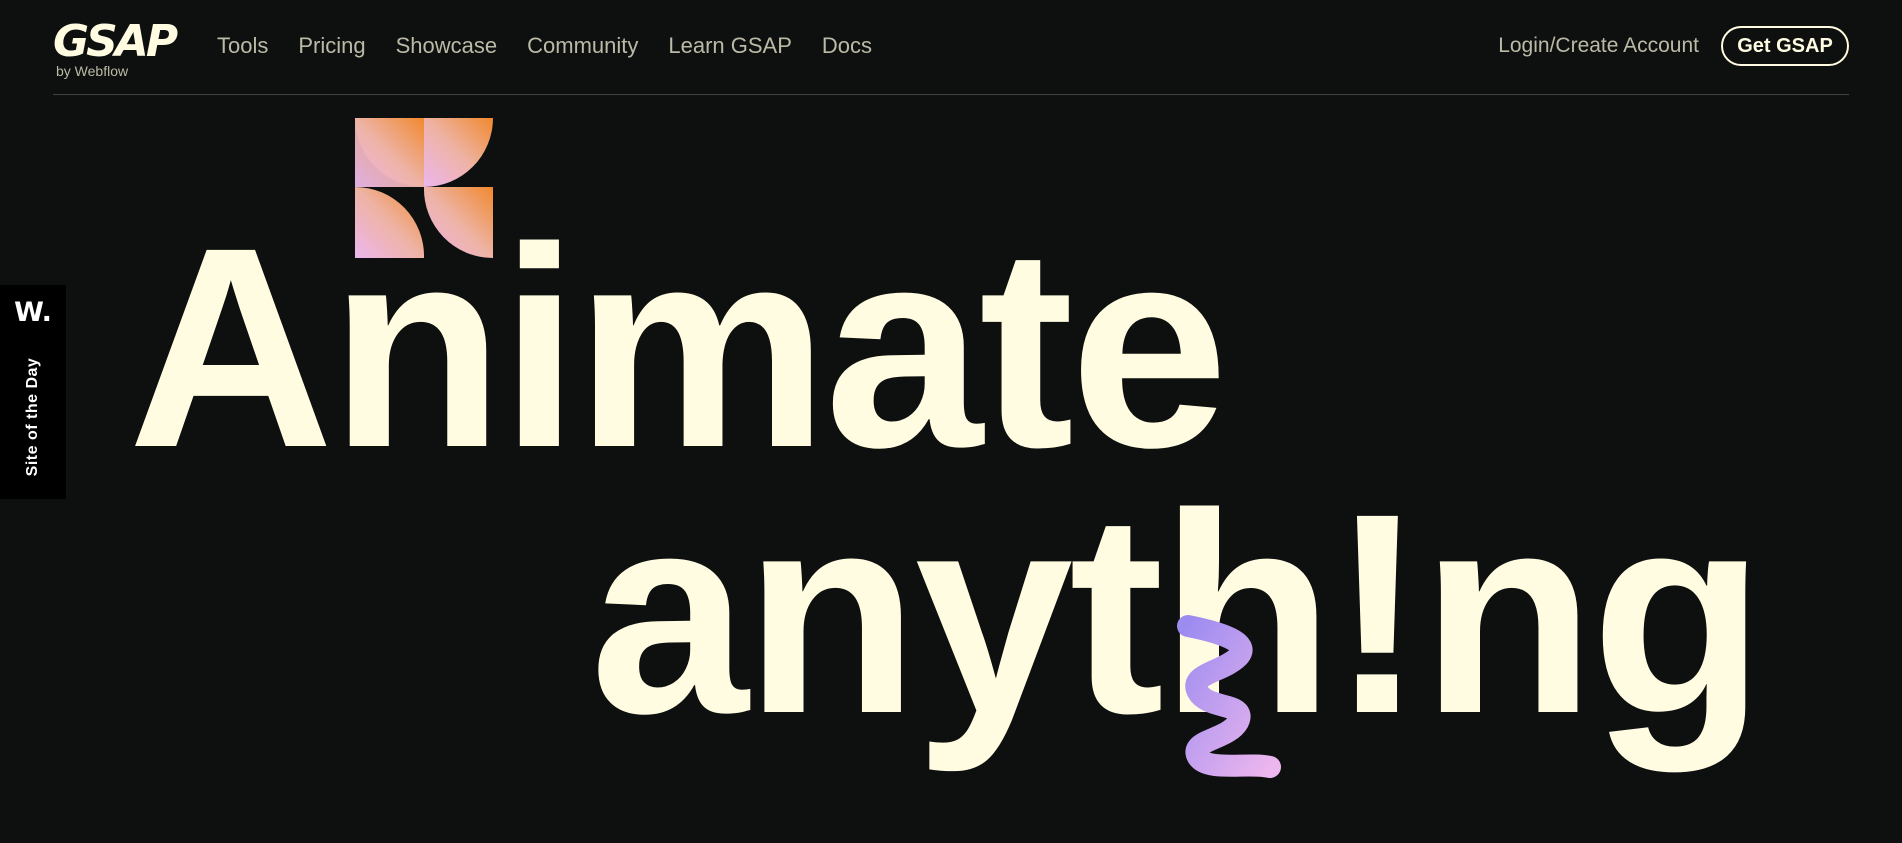 The height and width of the screenshot is (843, 1902). I want to click on gsap-logo: GSAP by Webflow, so click(115, 50).